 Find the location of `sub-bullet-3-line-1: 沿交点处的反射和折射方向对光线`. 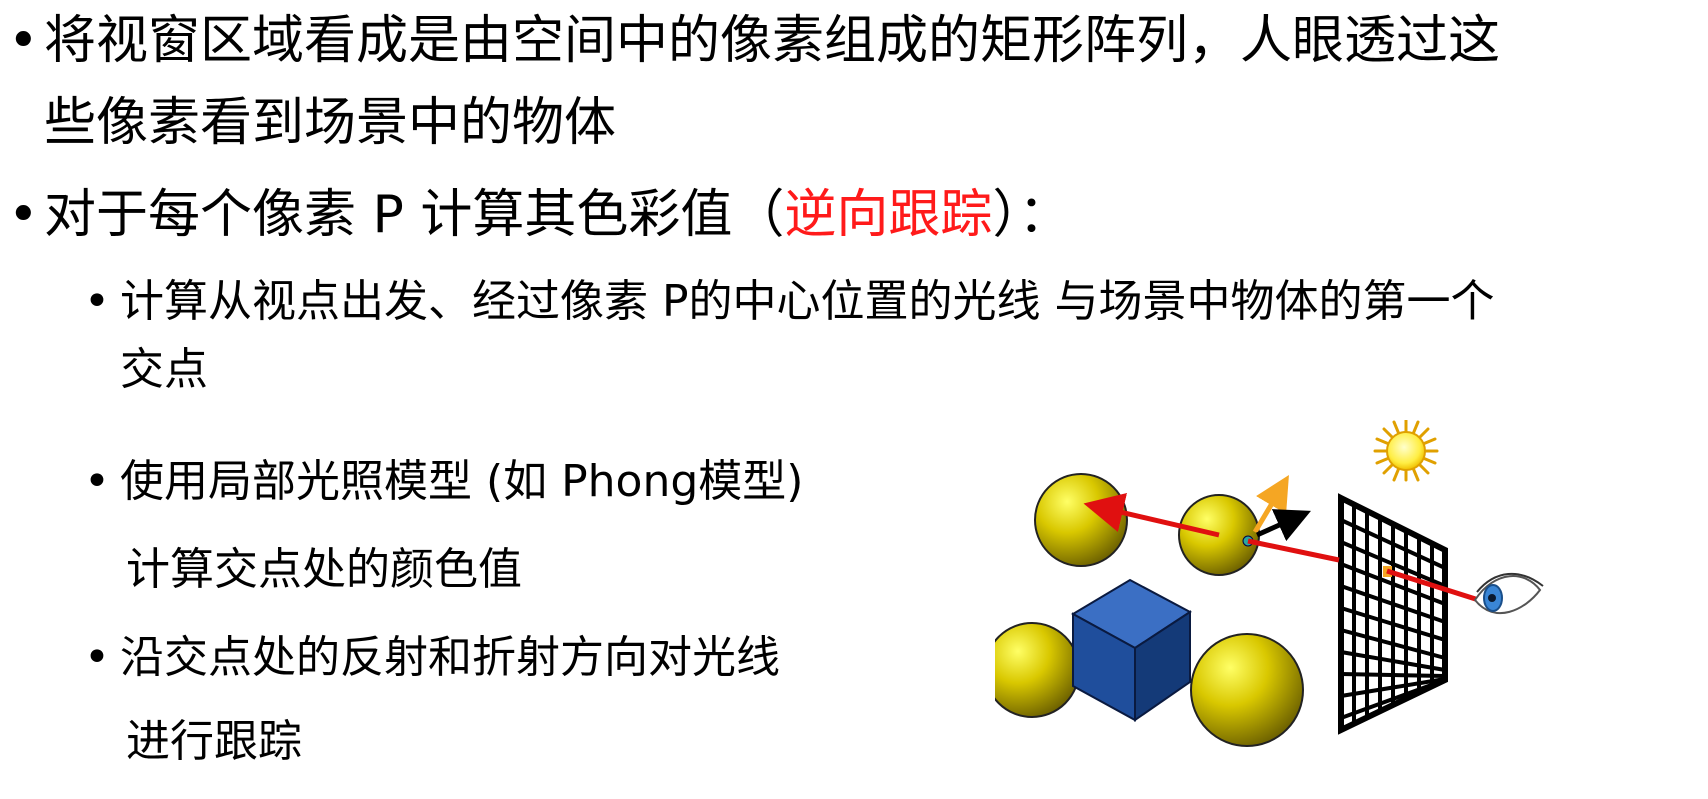

sub-bullet-3-line-1: 沿交点处的反射和折射方向对光线 is located at coordinates (450, 657).